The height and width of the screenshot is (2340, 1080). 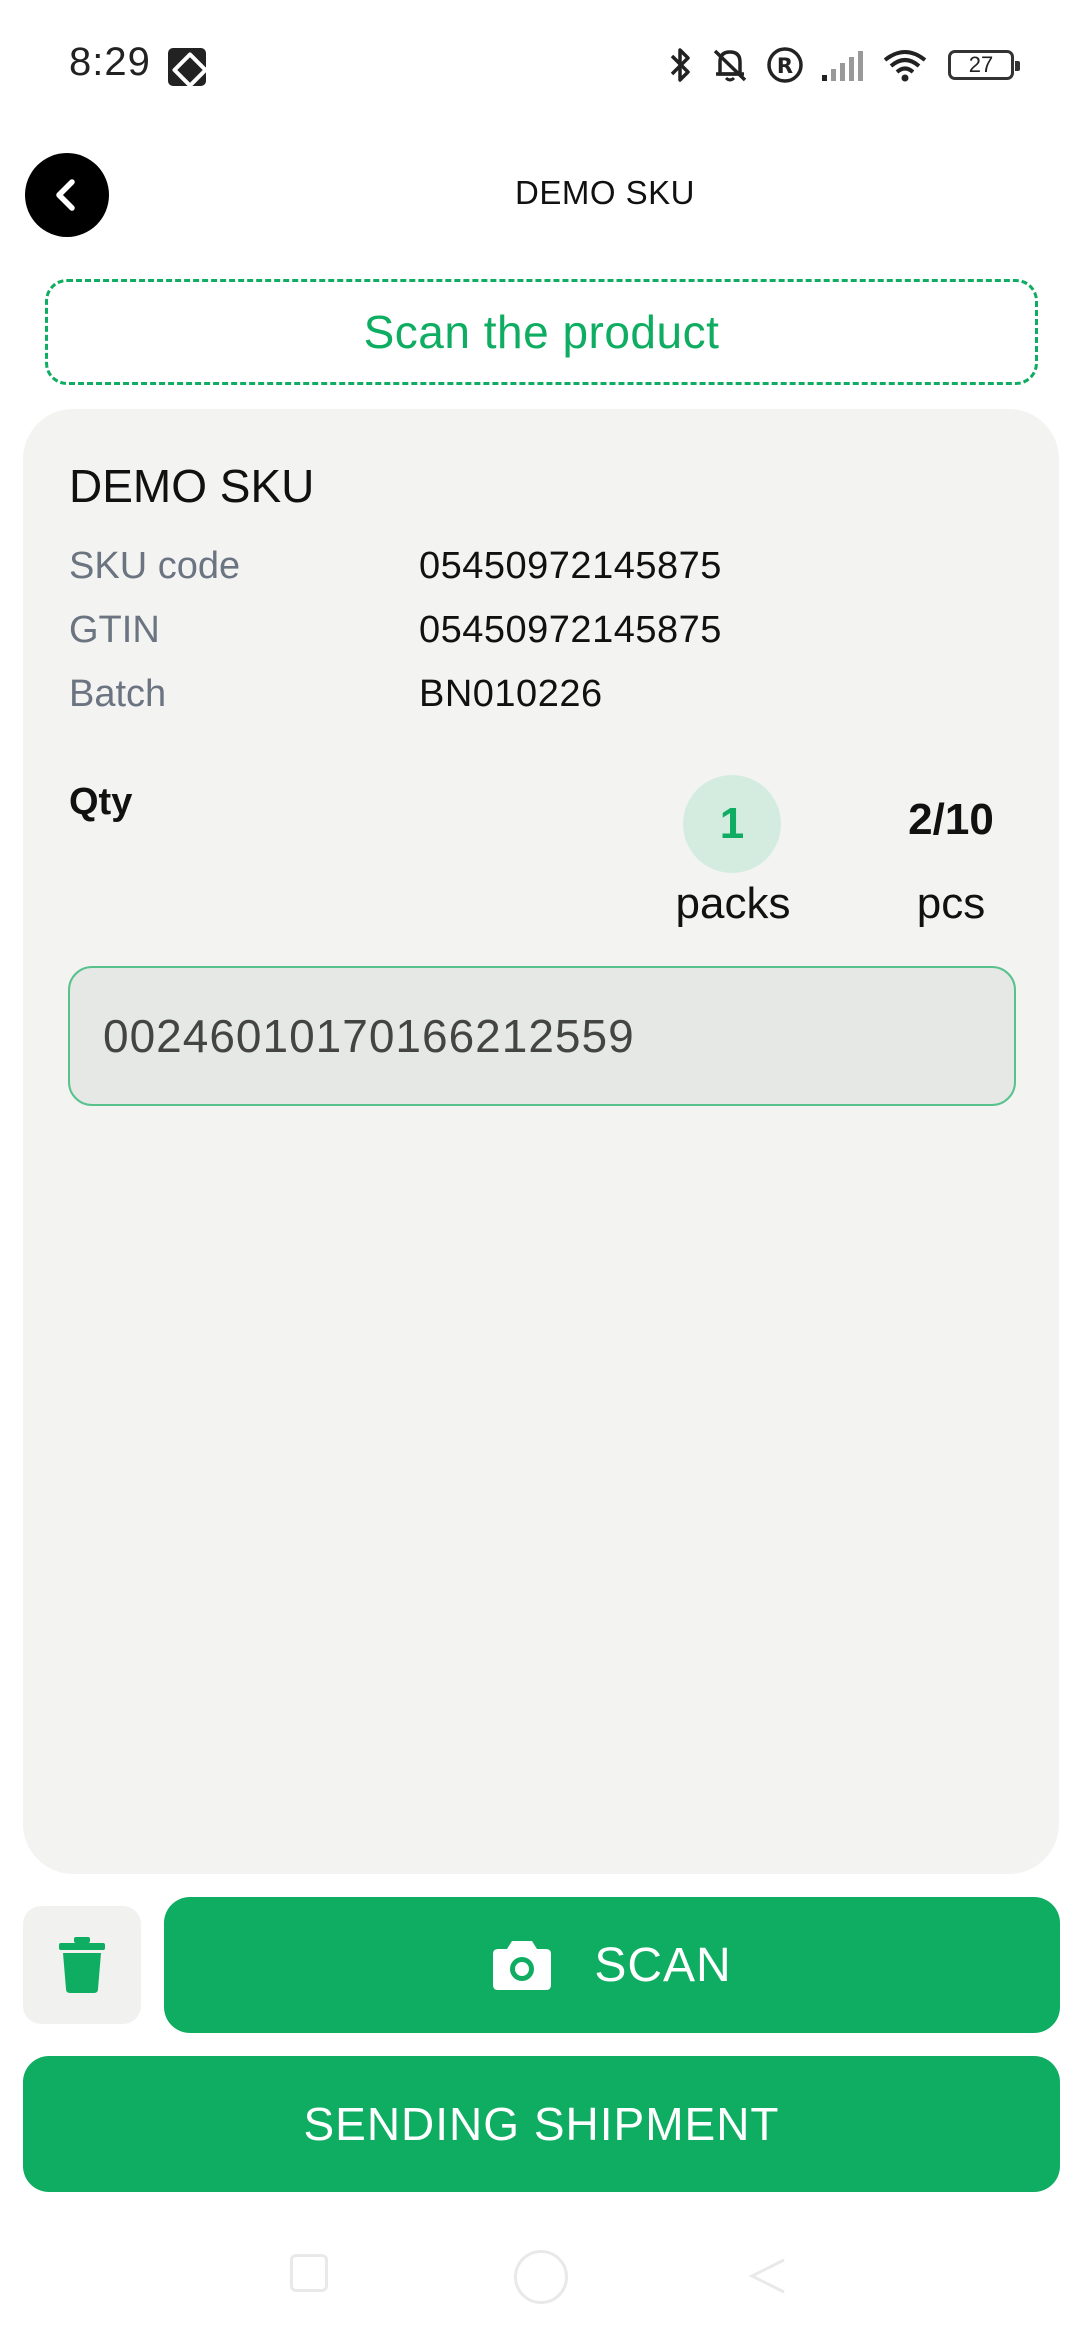 What do you see at coordinates (981, 64) in the screenshot?
I see `battery-level: 27` at bounding box center [981, 64].